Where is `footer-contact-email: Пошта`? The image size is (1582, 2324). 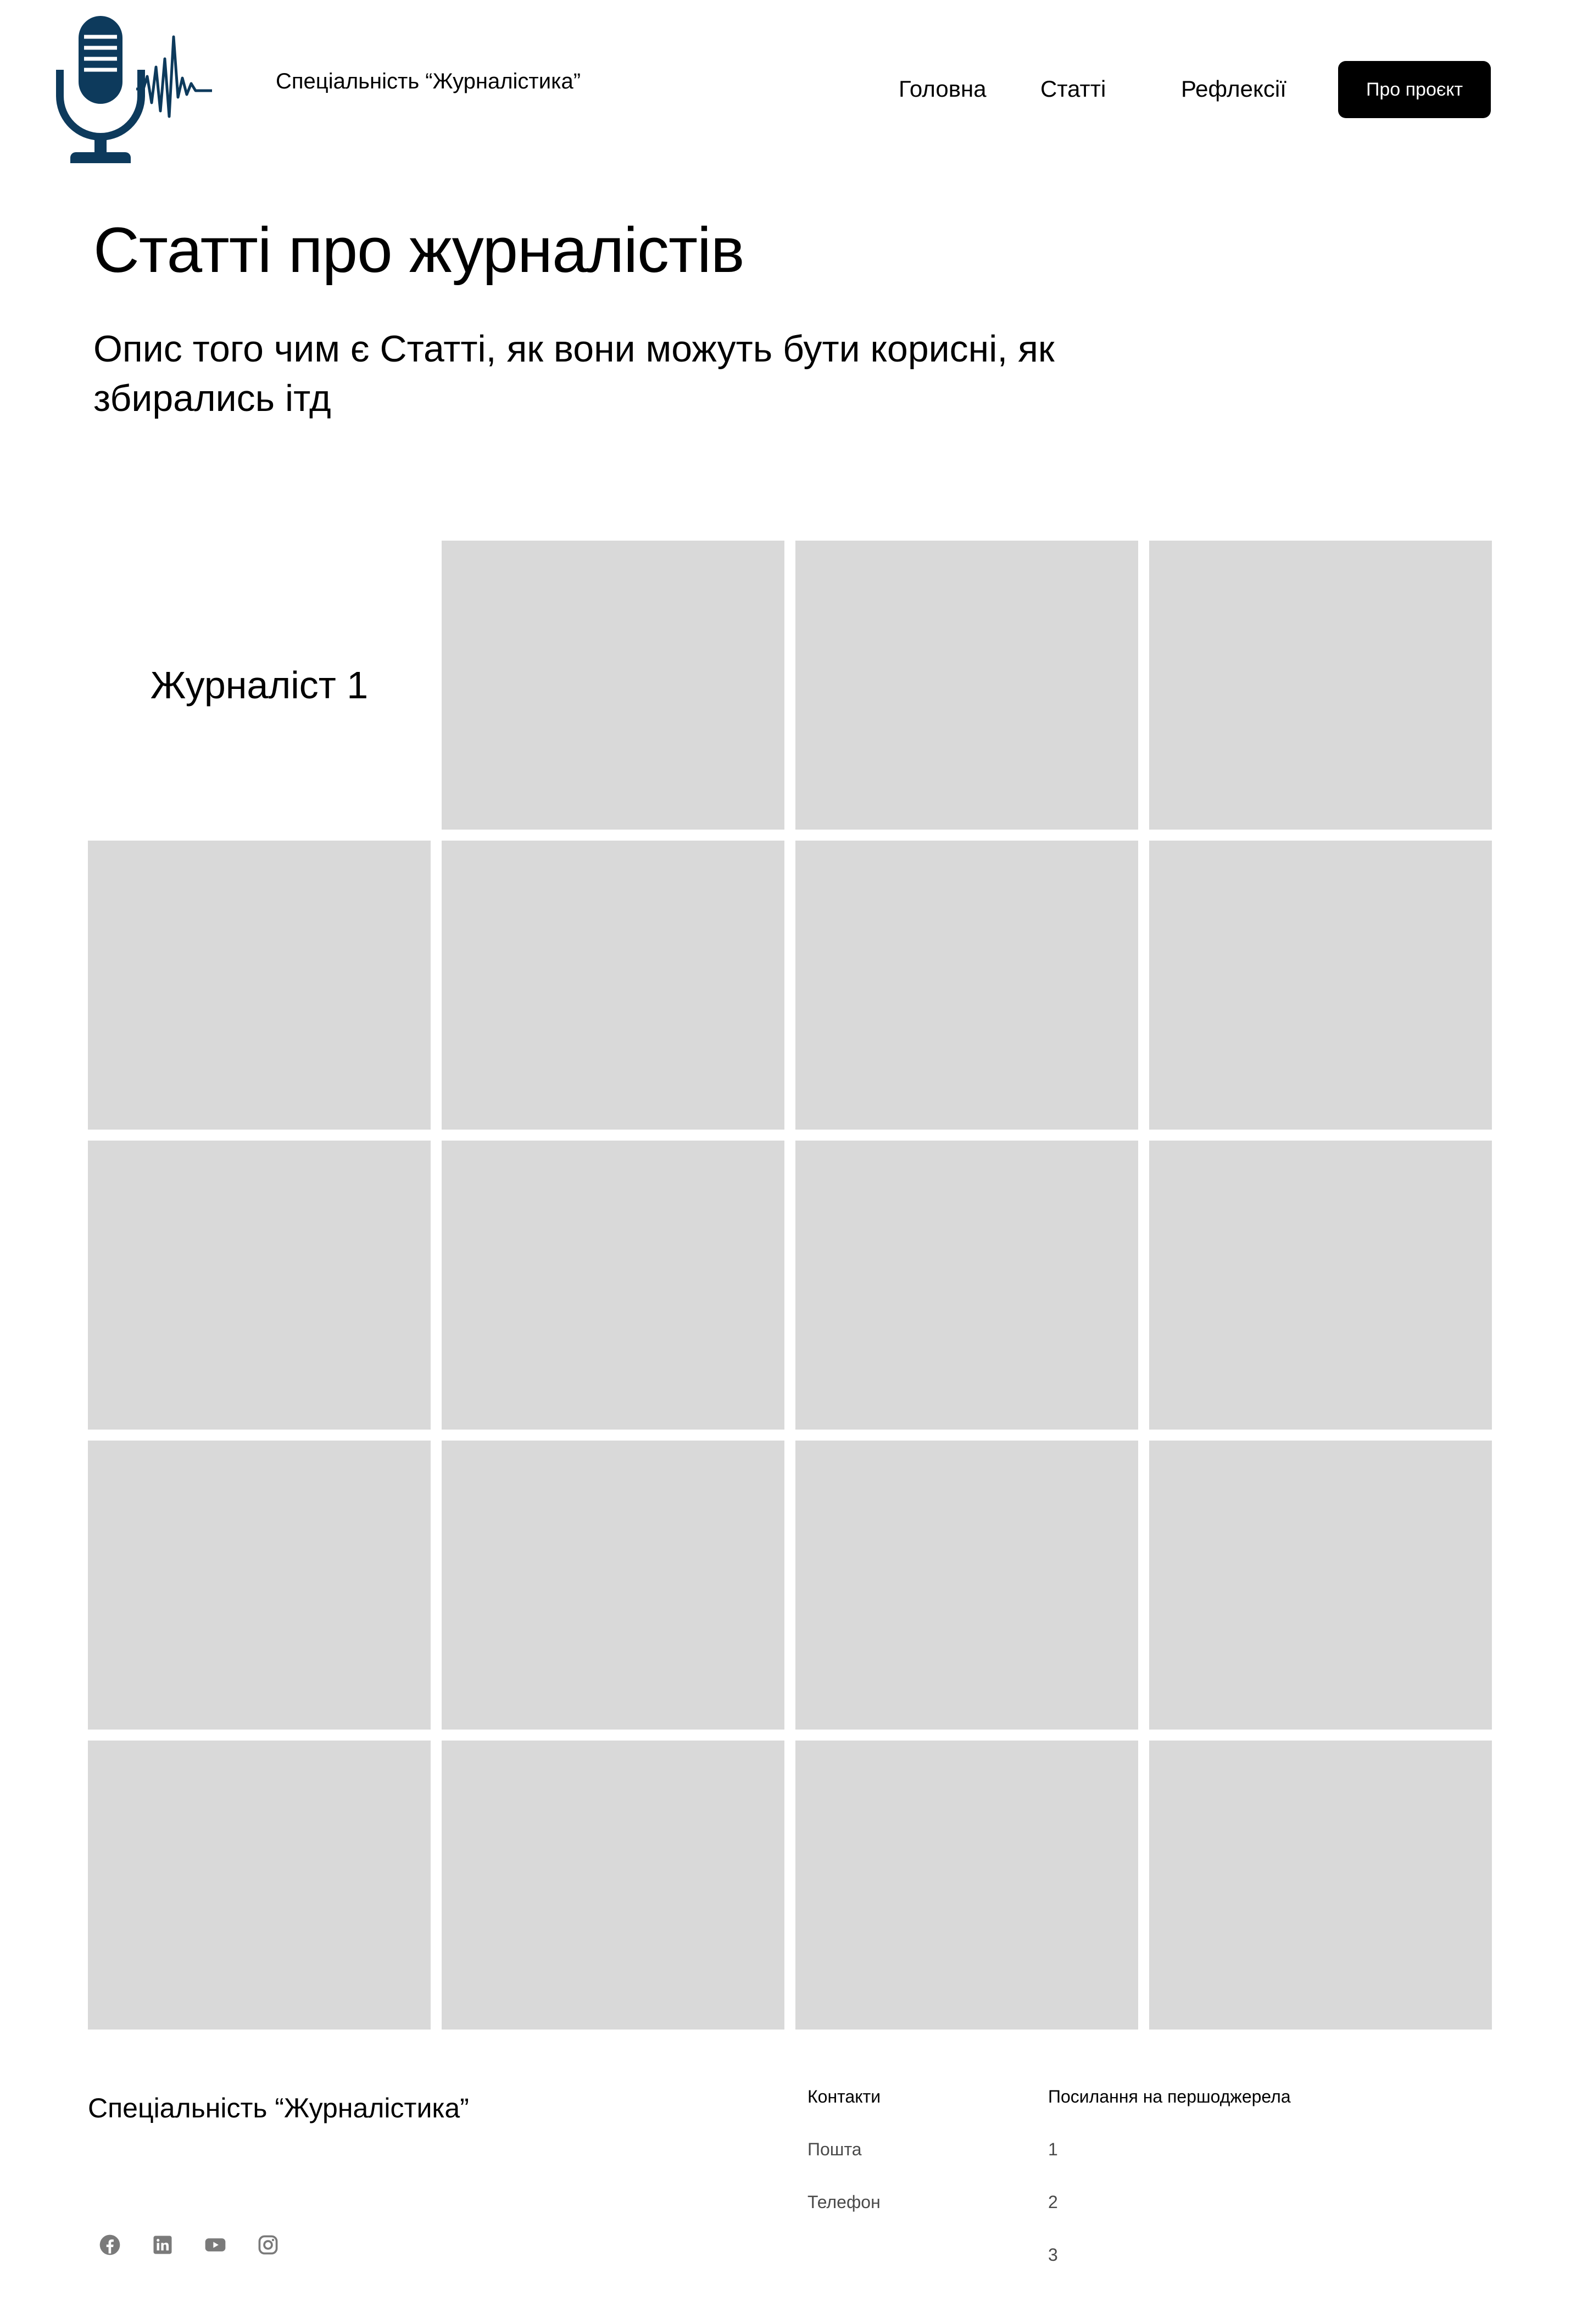
footer-contact-email: Пошта is located at coordinates (844, 2149).